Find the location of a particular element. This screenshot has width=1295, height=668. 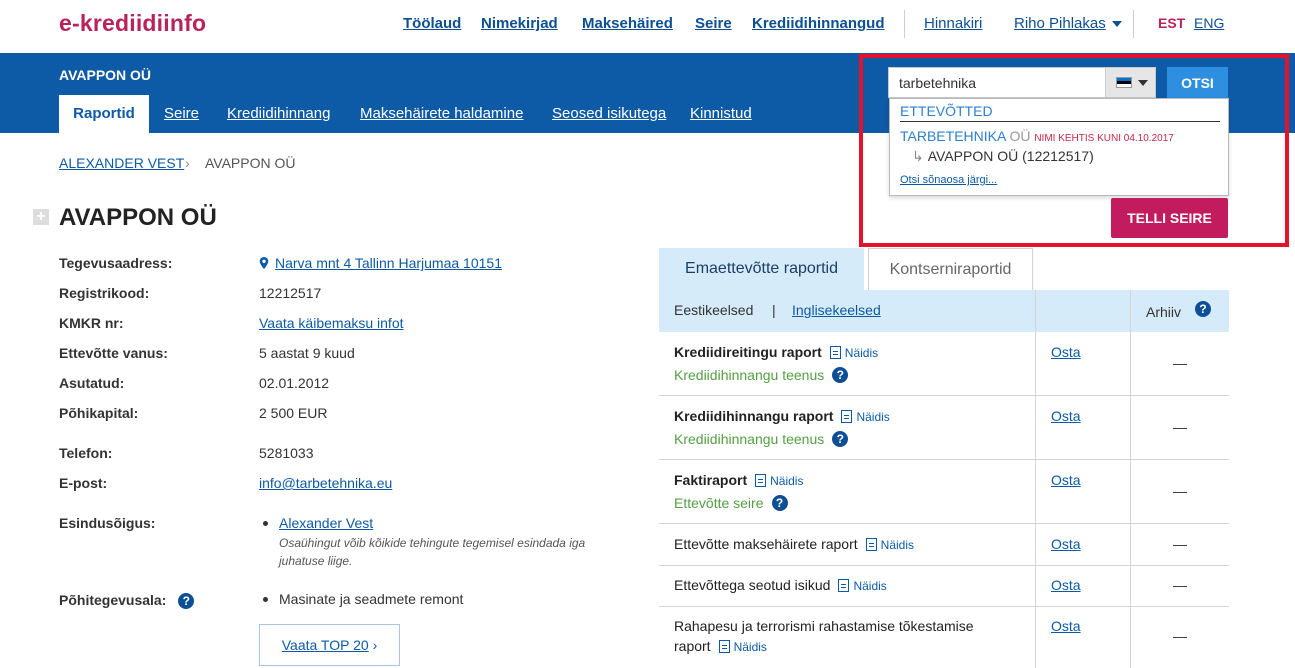

report-title-text: Krediidihinnangu raport is located at coordinates (754, 416).